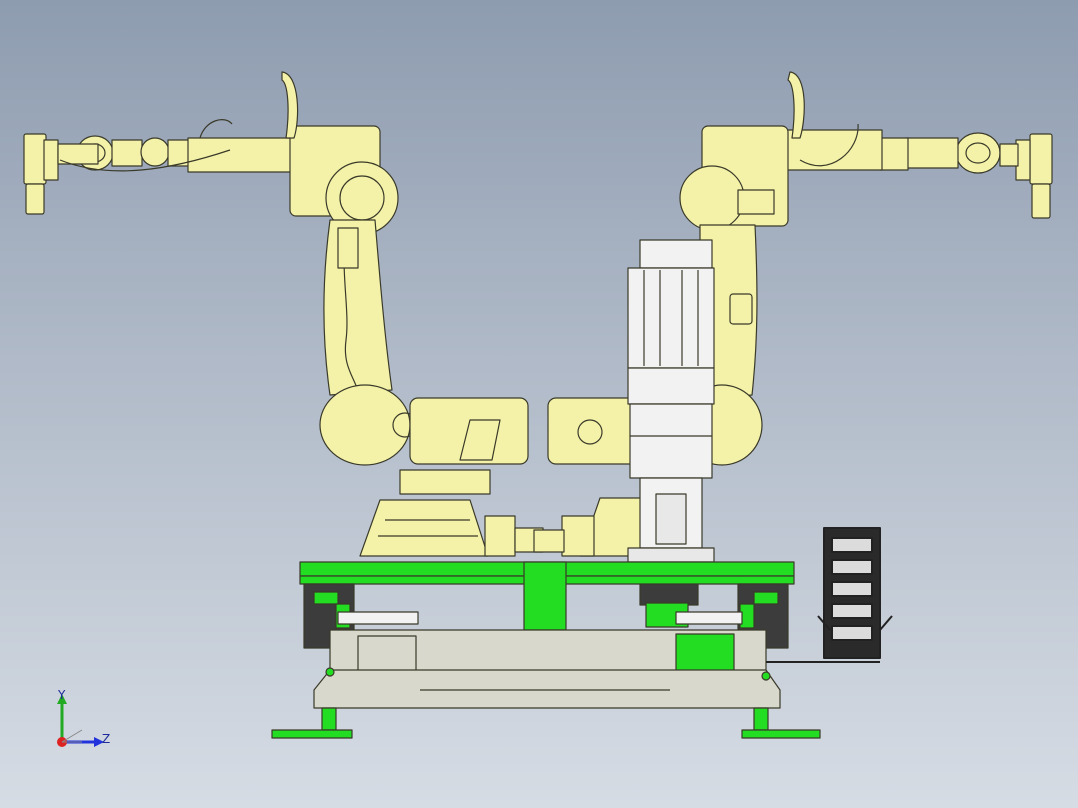 Image resolution: width=1078 pixels, height=808 pixels. What do you see at coordinates (671, 441) in the screenshot?
I see `gearbox` at bounding box center [671, 441].